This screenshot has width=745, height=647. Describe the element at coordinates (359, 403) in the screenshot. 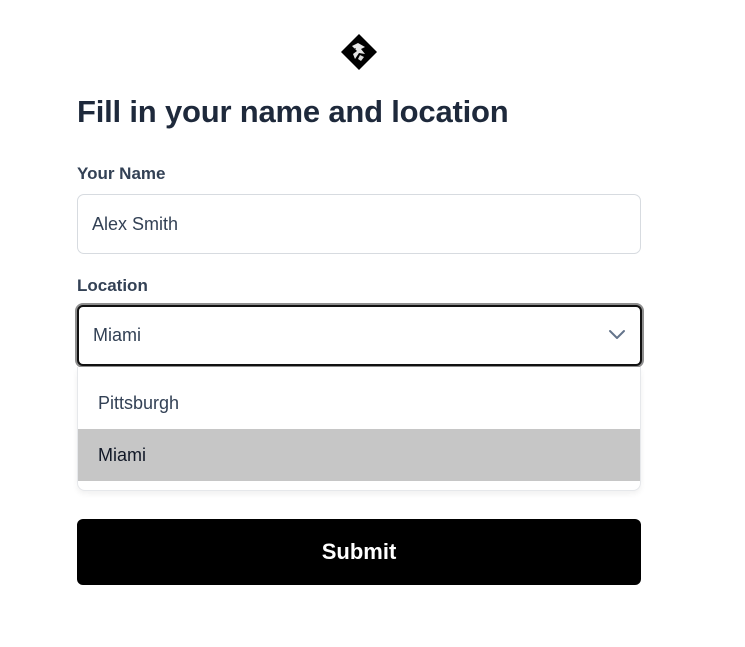

I see `location-option-pittsburgh: Pittsburgh` at that location.